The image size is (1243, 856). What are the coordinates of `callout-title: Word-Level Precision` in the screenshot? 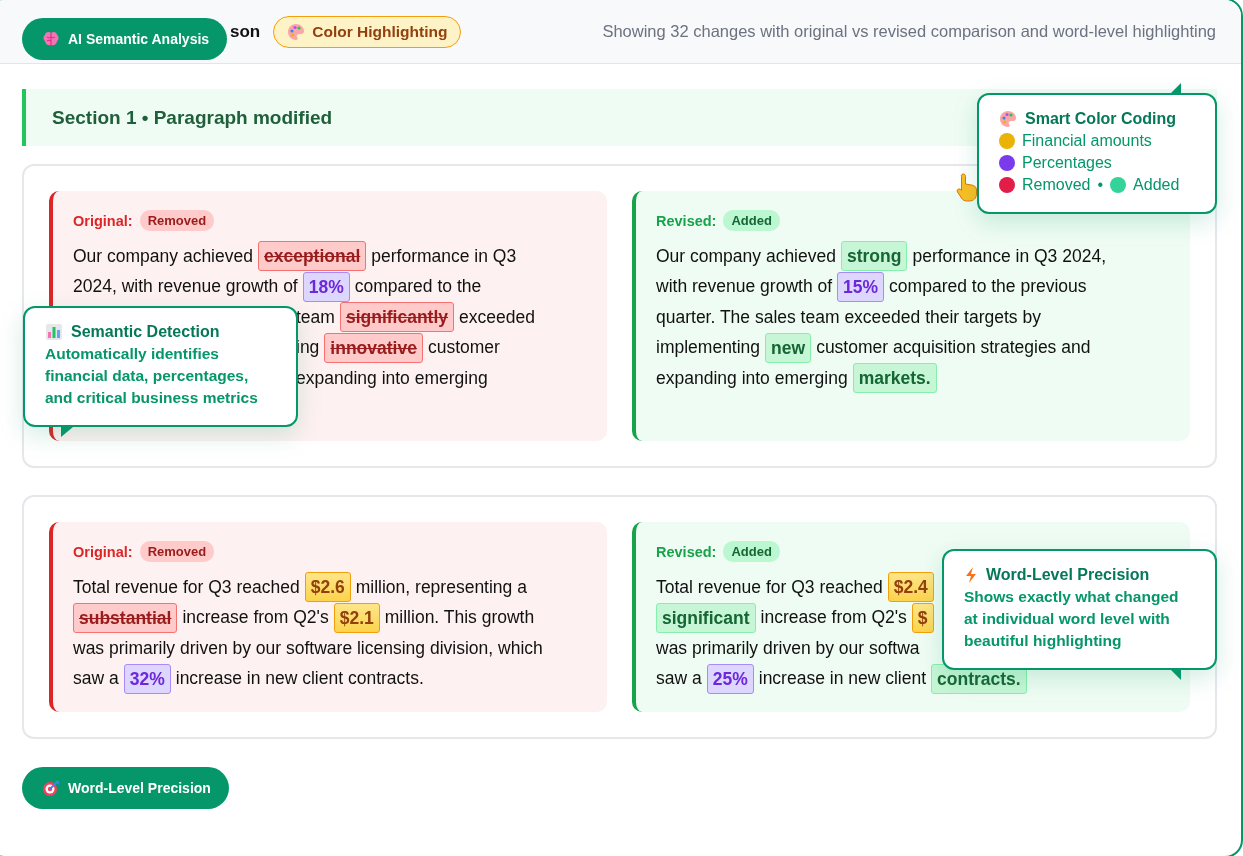 It's located at (1068, 575).